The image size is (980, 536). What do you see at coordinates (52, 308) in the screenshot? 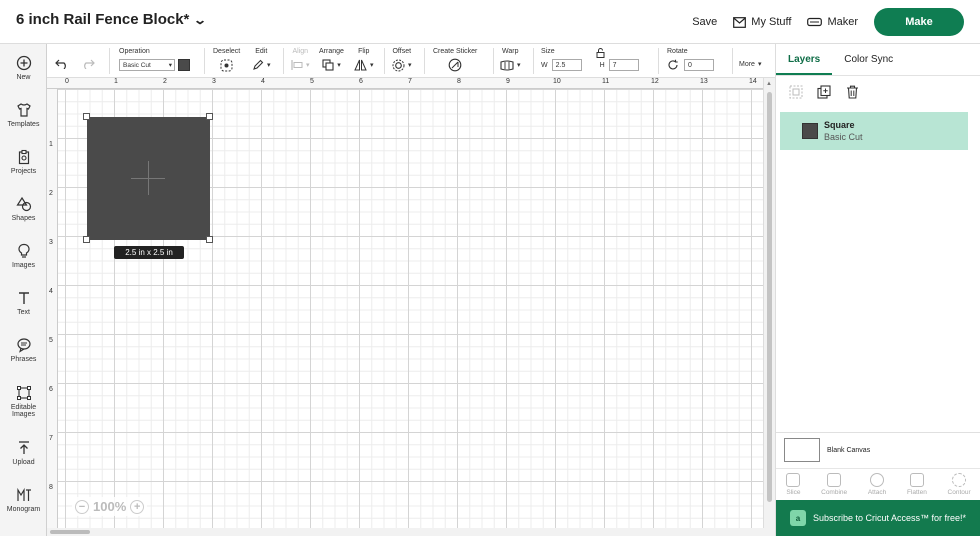
I see `ruler-left: 1 2 3 4 5 6 7 8` at bounding box center [52, 308].